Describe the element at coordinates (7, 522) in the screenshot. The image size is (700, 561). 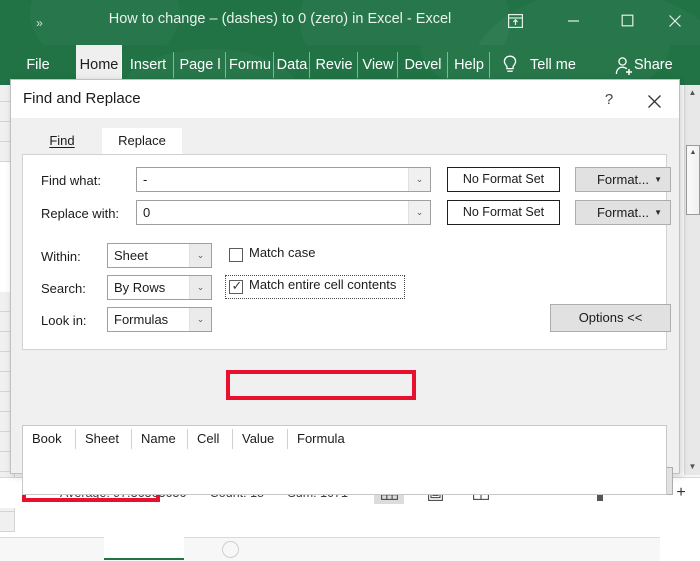
I see `row-header` at that location.